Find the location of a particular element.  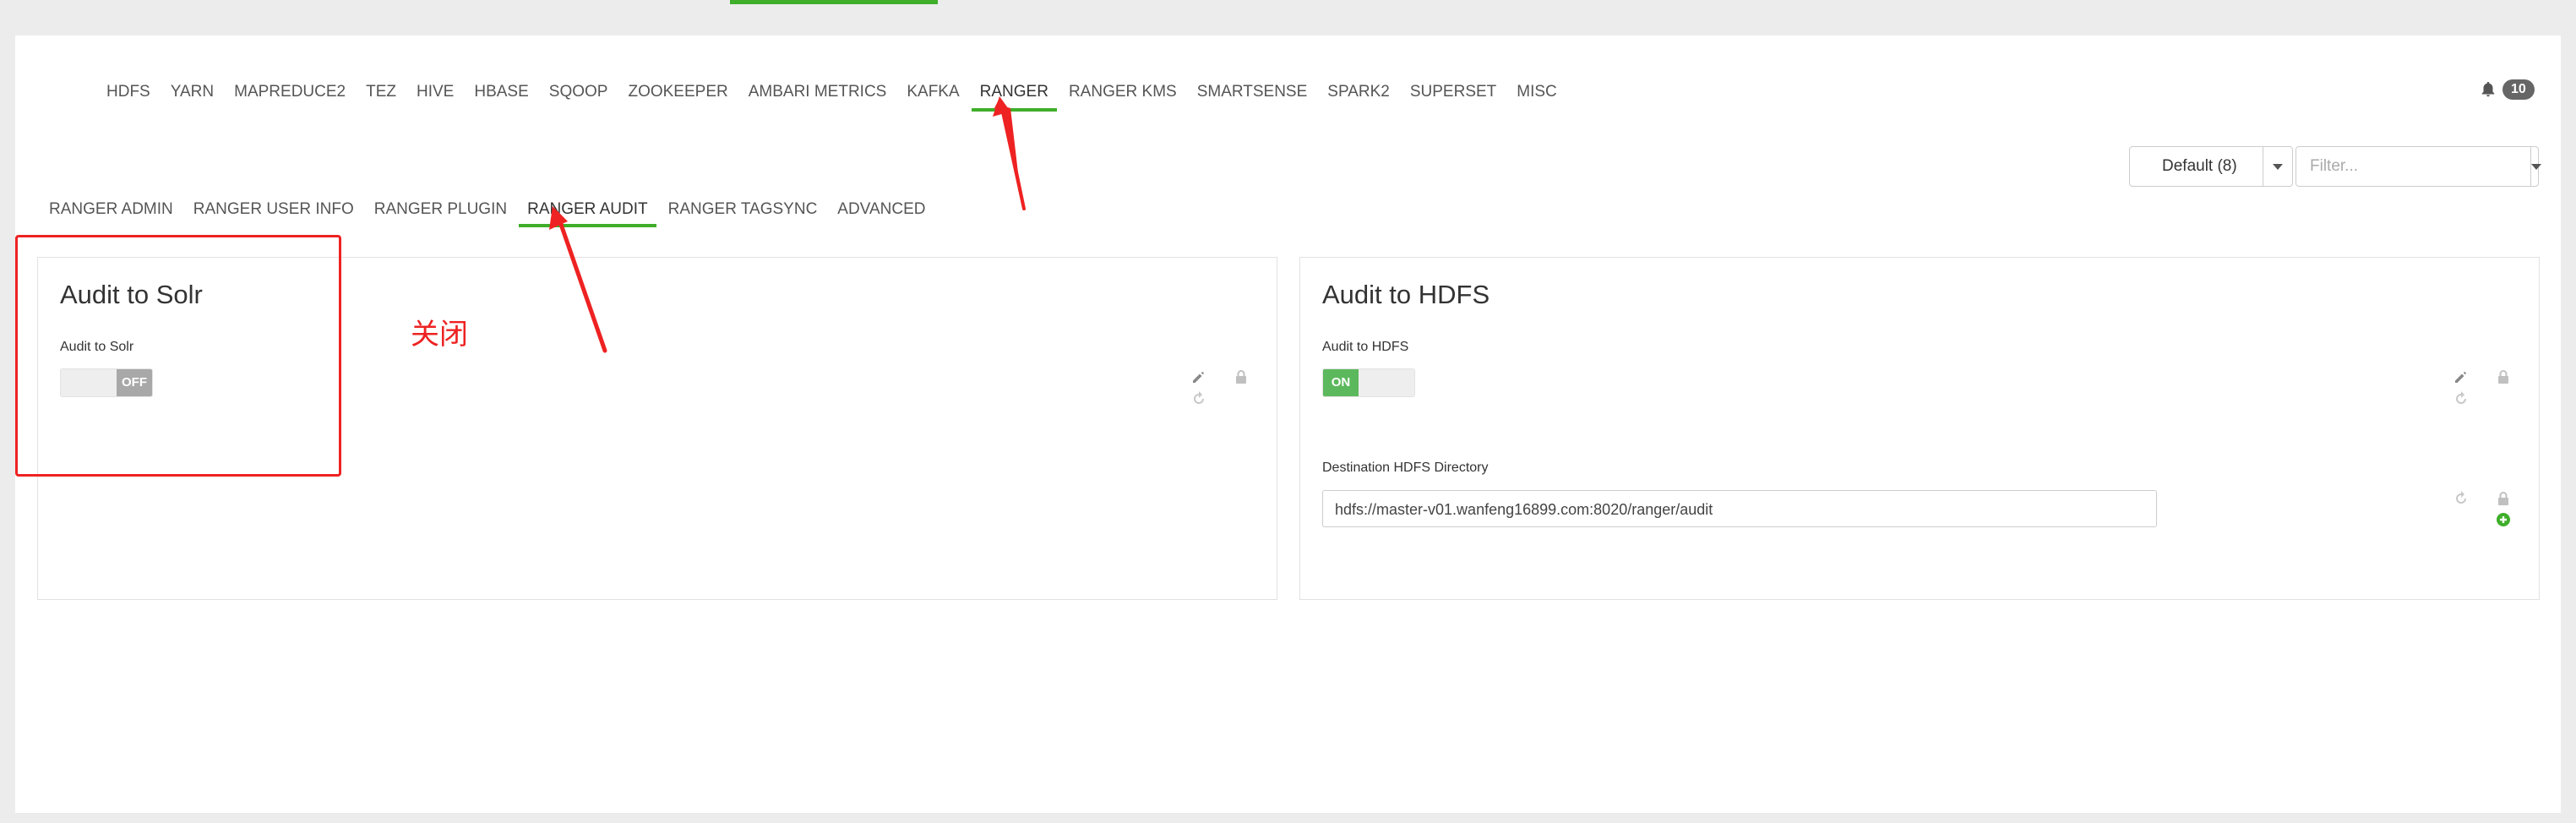

filter-input is located at coordinates (2413, 166).